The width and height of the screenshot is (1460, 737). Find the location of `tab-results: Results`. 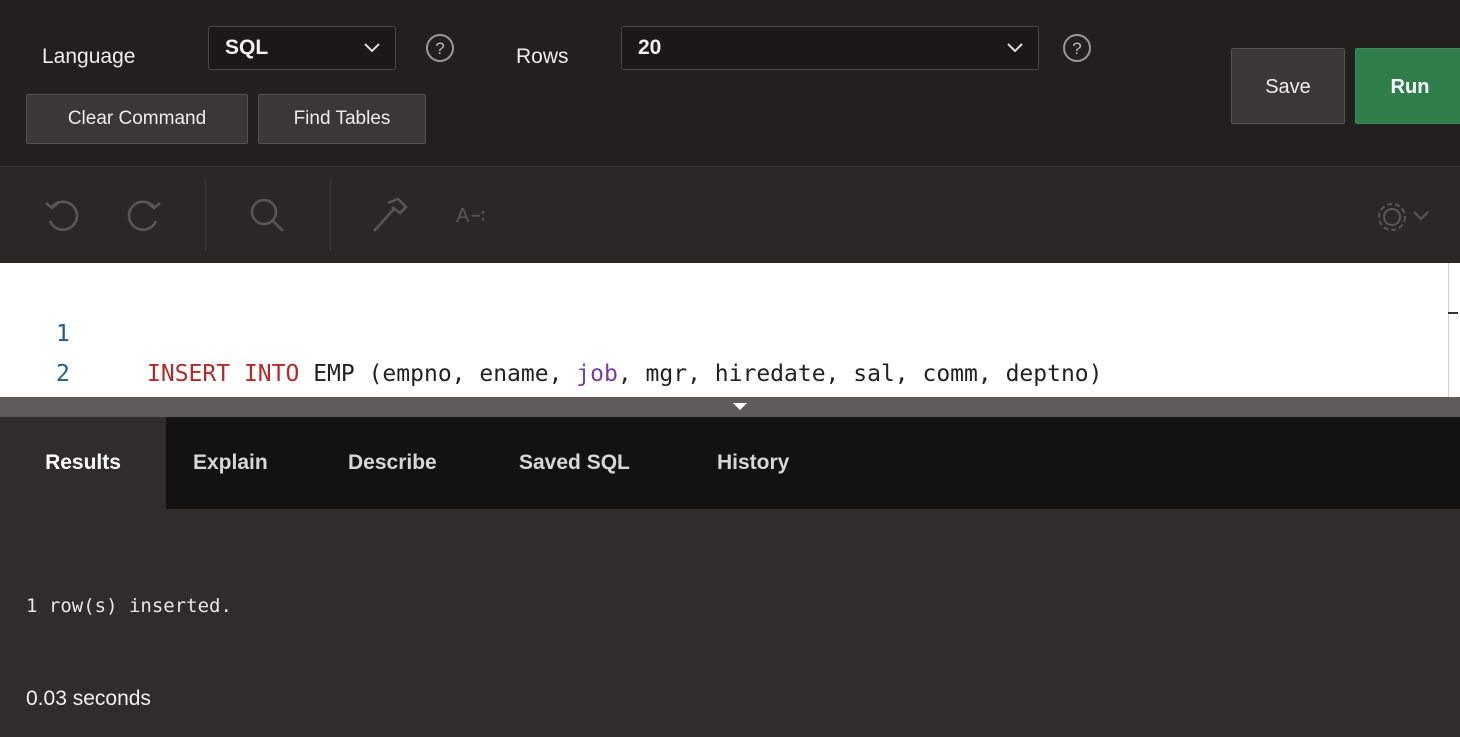

tab-results: Results is located at coordinates (83, 463).